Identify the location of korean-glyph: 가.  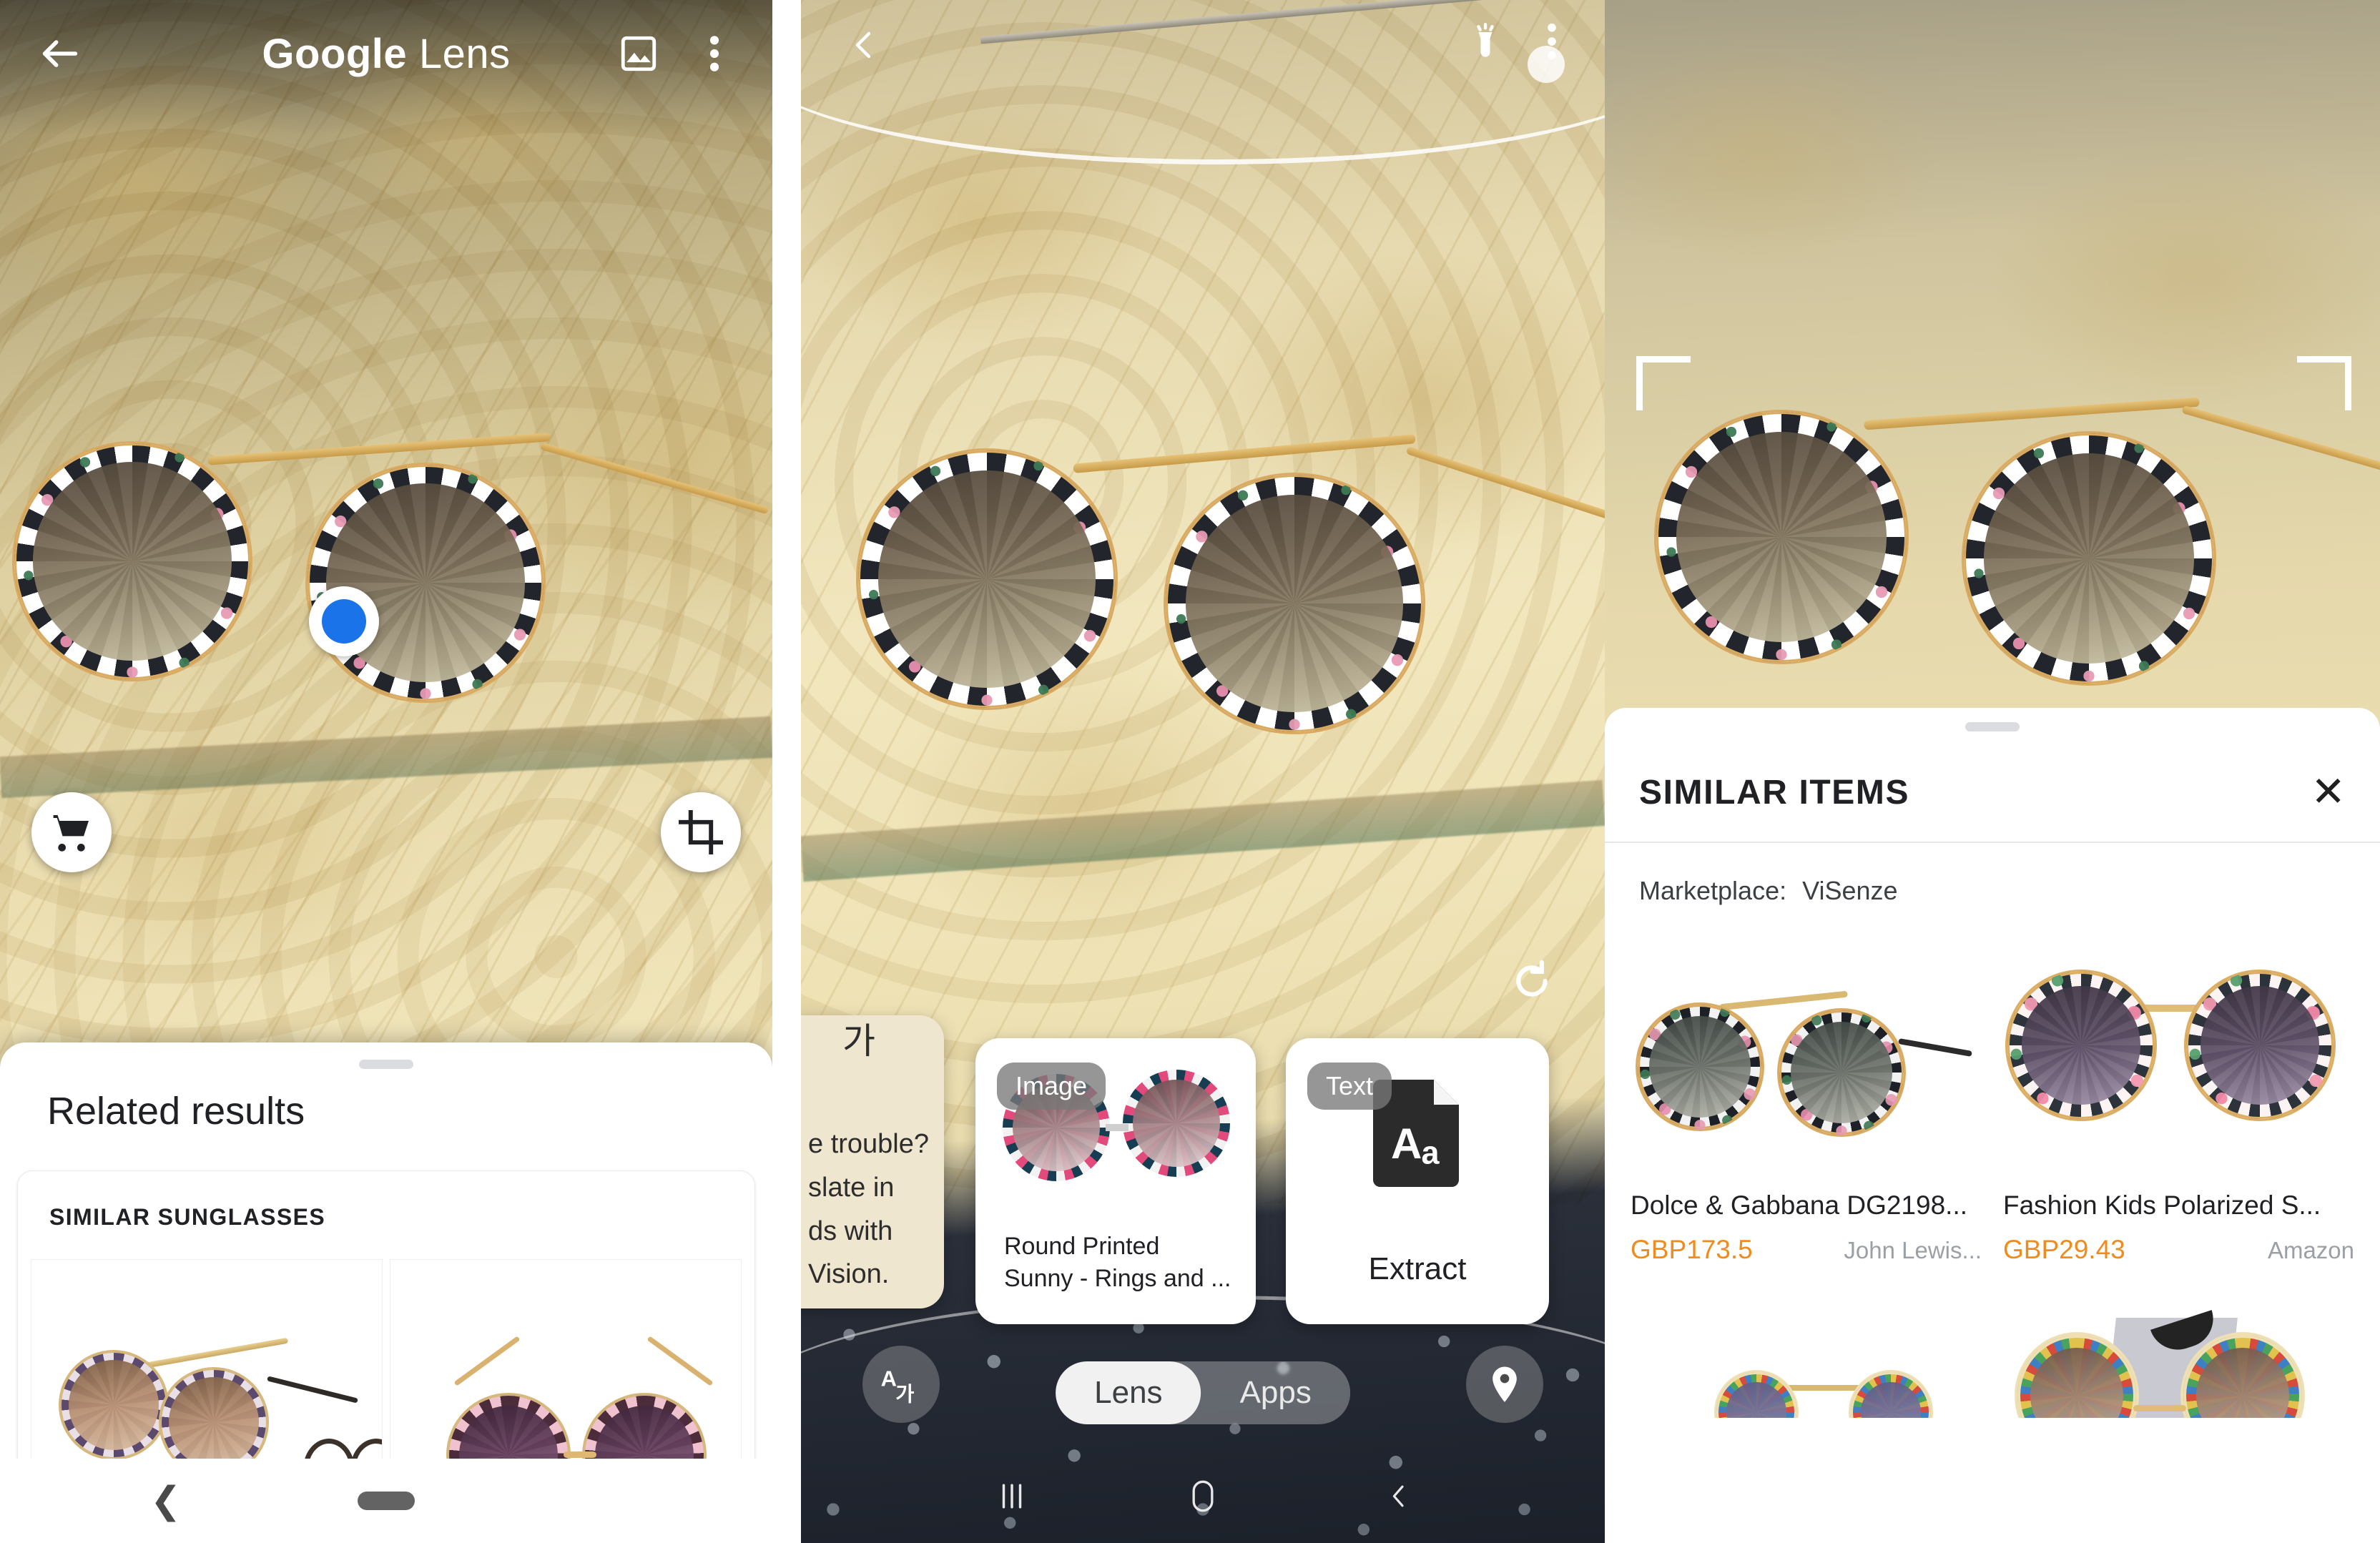
(858, 1041).